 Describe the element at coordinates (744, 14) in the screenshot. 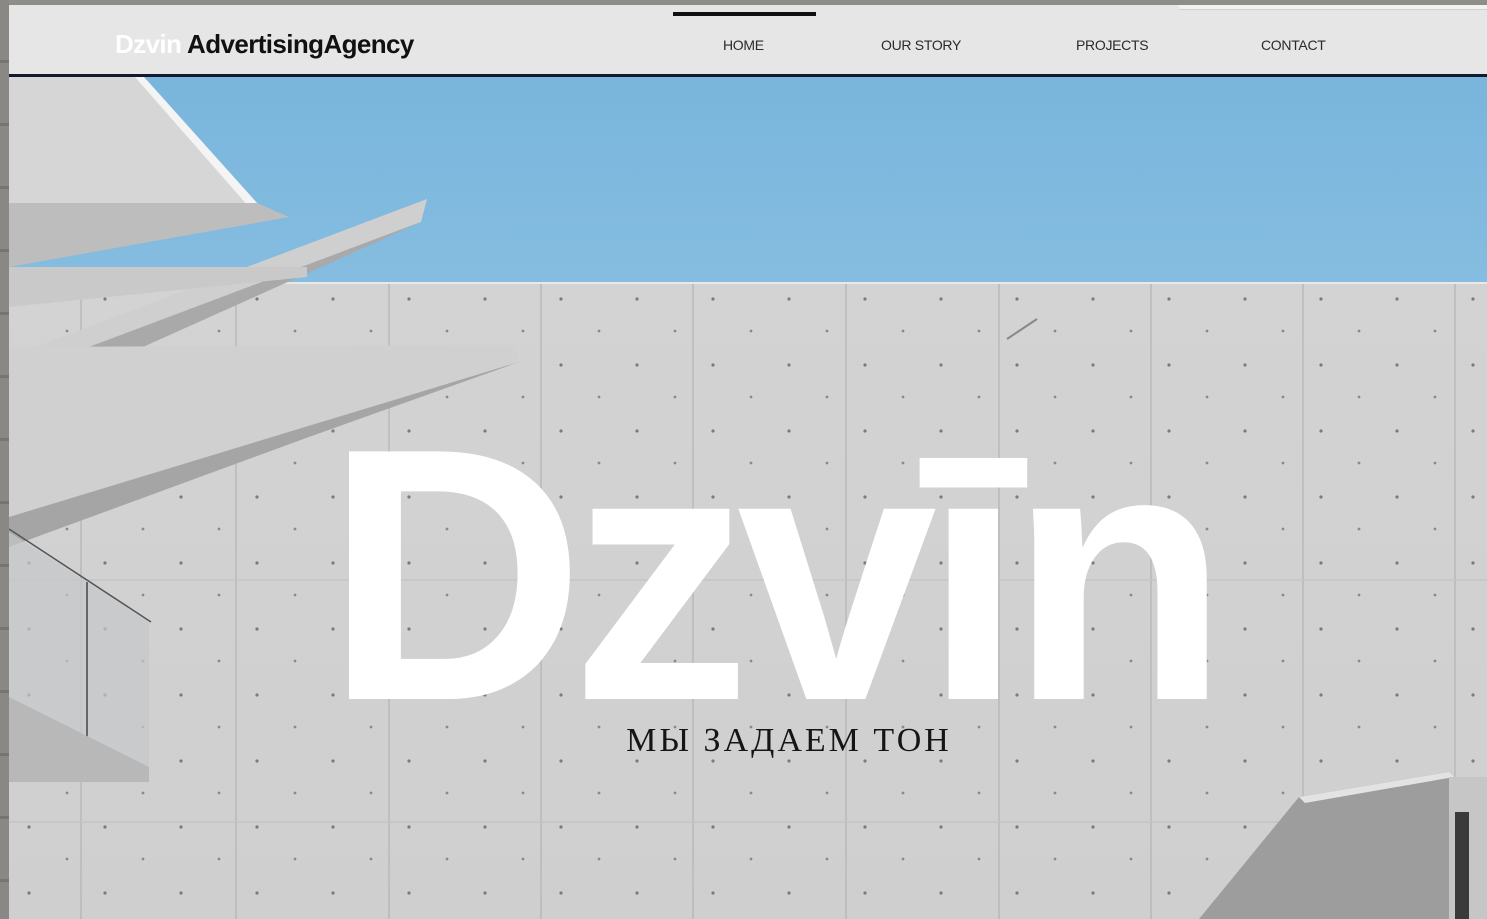

I see `nav-active-indicator` at that location.